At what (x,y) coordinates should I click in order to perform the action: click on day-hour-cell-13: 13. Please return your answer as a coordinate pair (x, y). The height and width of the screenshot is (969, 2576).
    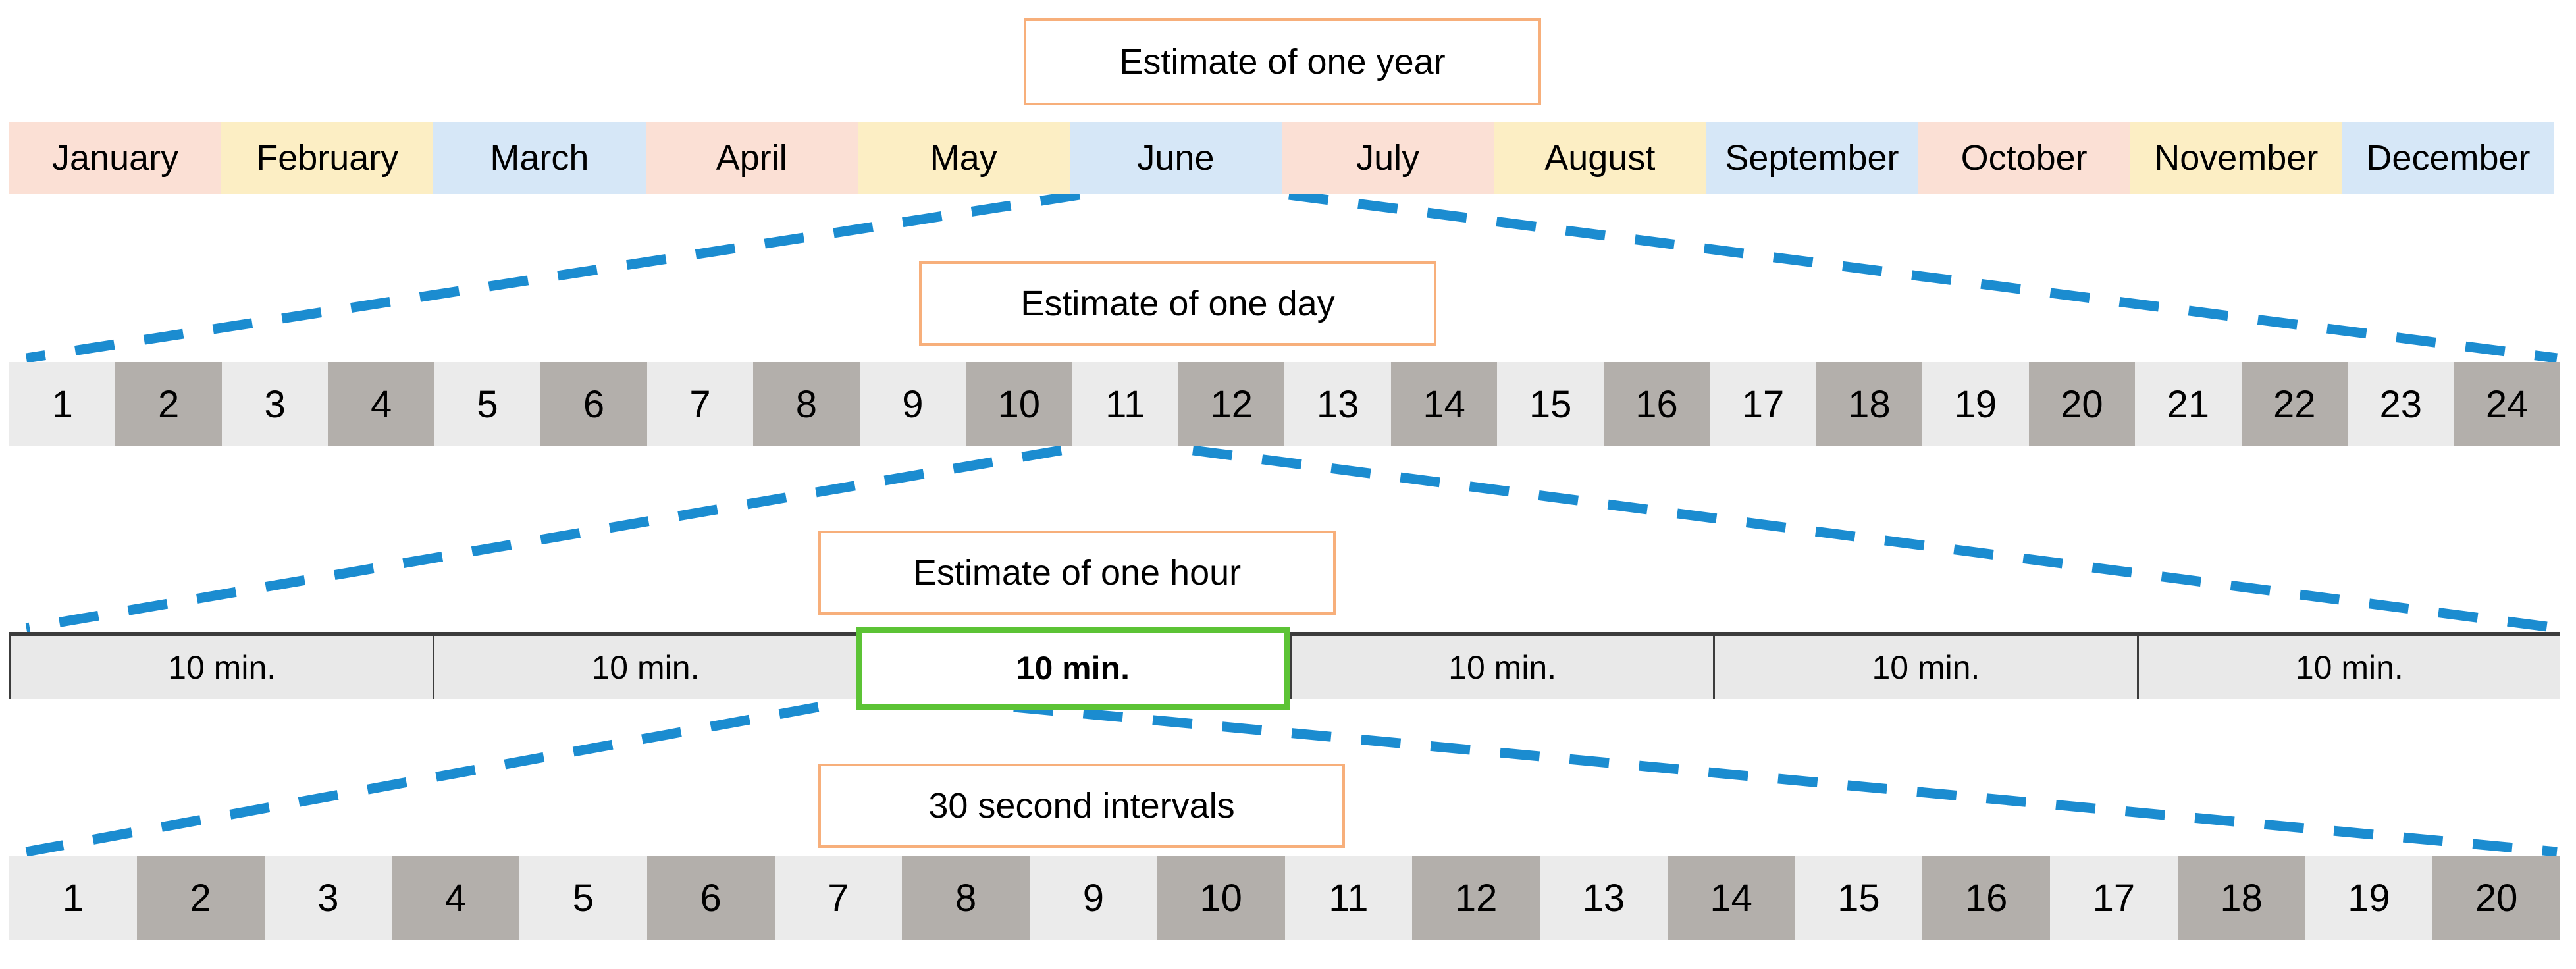
    Looking at the image, I should click on (1337, 404).